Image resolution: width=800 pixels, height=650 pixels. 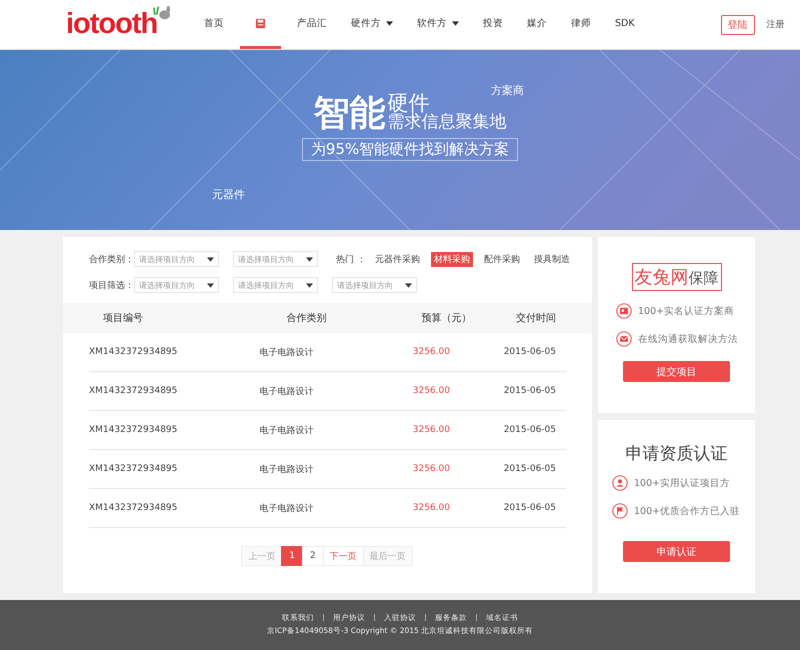 What do you see at coordinates (687, 511) in the screenshot?
I see `feature-text: 100+优质合作方已入驻` at bounding box center [687, 511].